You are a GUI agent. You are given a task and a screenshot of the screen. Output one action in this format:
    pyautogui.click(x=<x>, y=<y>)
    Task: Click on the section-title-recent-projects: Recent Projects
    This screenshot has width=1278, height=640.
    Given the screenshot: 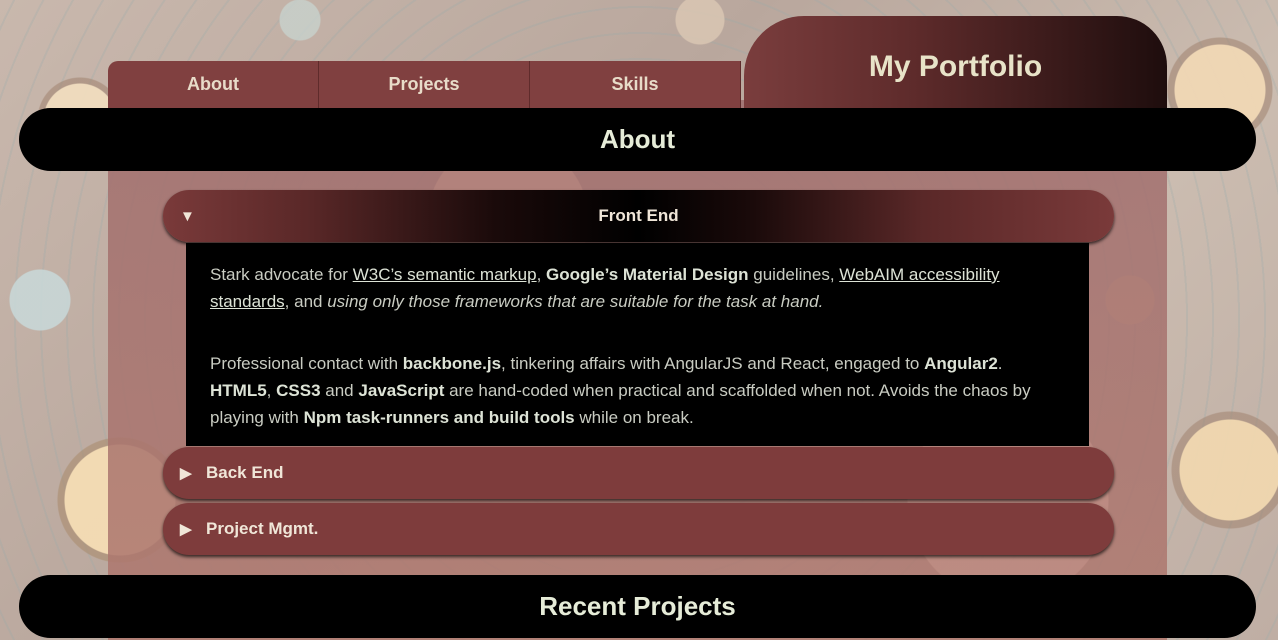 What is the action you would take?
    pyautogui.click(x=637, y=606)
    